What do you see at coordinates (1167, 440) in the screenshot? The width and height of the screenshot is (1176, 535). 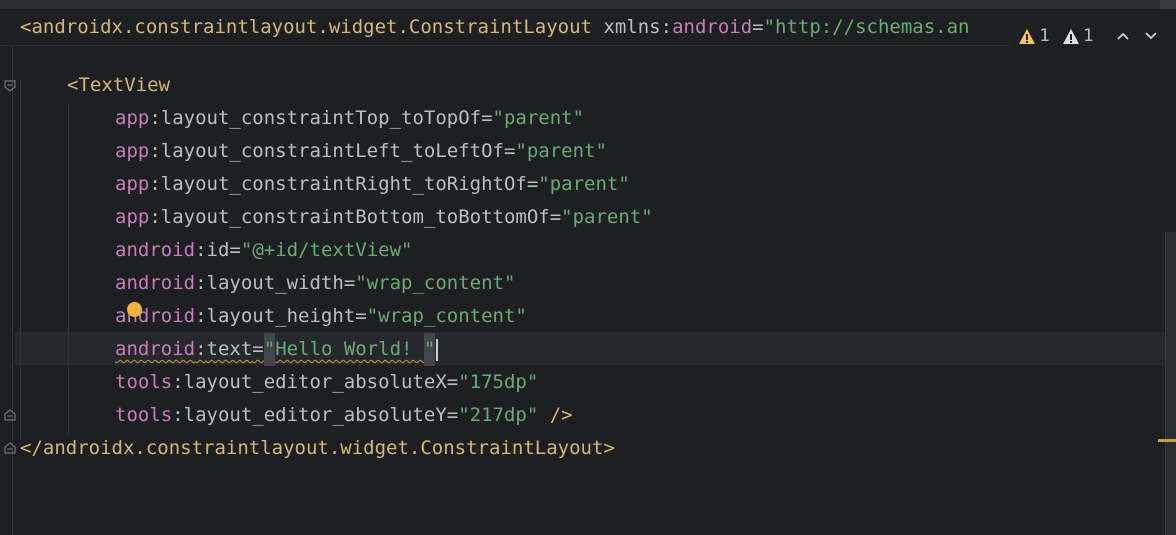 I see `warning-stripe-marker` at bounding box center [1167, 440].